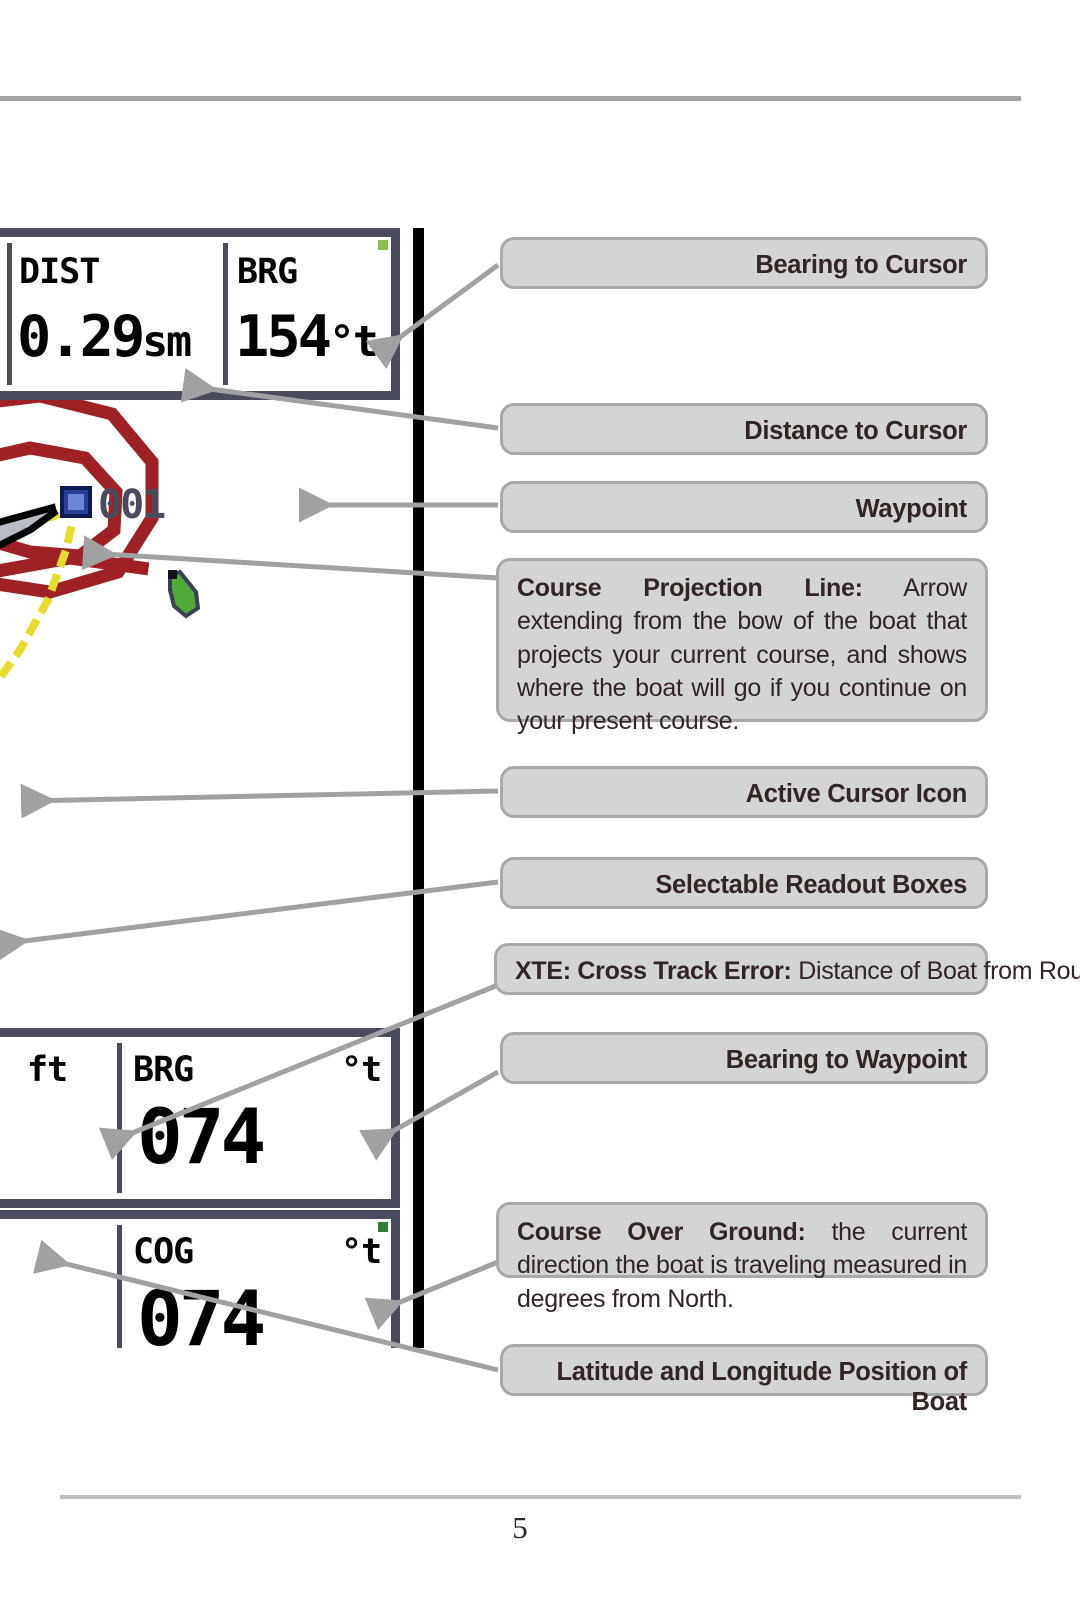  Describe the element at coordinates (361, 1252) in the screenshot. I see `cog-unit: °t` at that location.